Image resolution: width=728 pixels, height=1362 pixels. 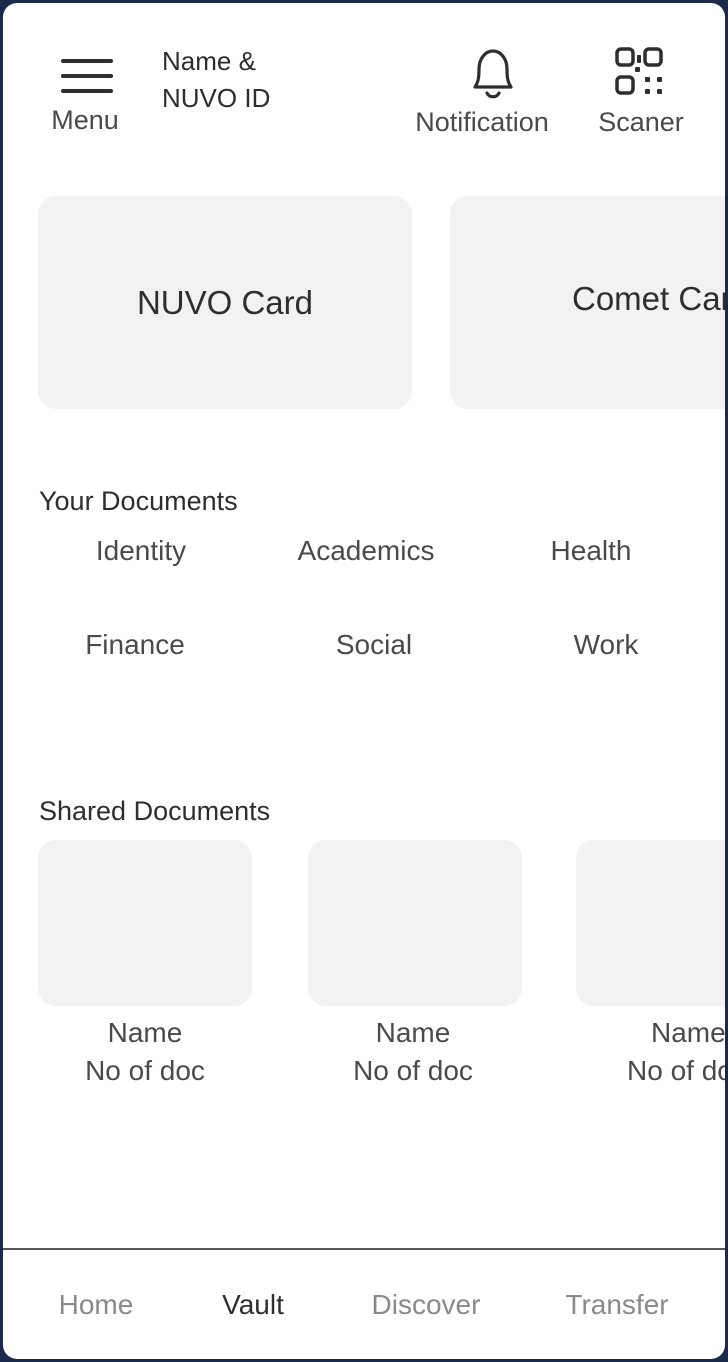 What do you see at coordinates (87, 76) in the screenshot?
I see `hamburger-menu-icon` at bounding box center [87, 76].